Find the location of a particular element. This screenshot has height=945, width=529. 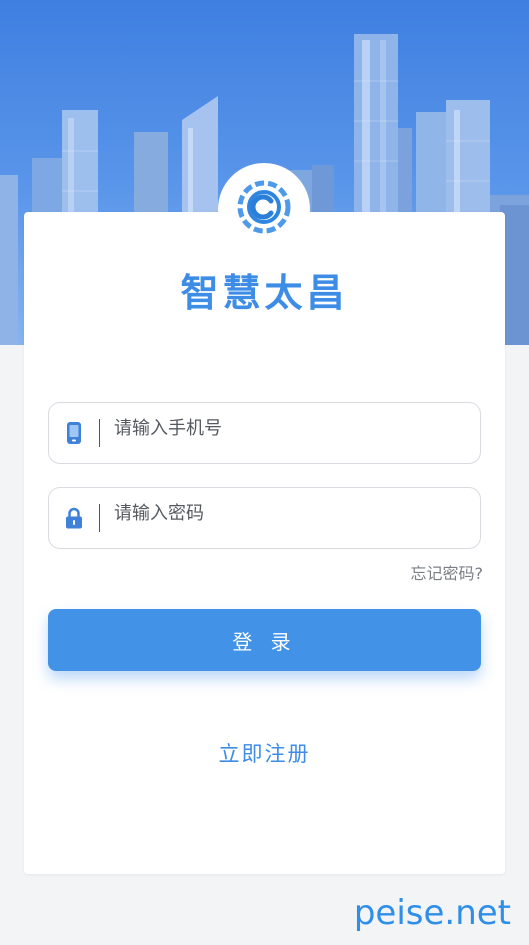

login-button: 登 录 is located at coordinates (264, 640).